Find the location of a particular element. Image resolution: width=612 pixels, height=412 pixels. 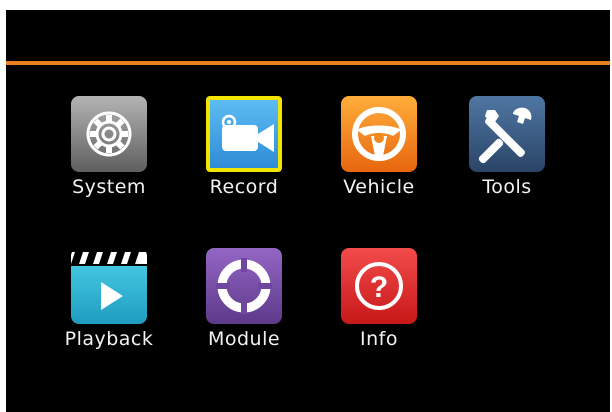

module-ring-icon is located at coordinates (244, 286).